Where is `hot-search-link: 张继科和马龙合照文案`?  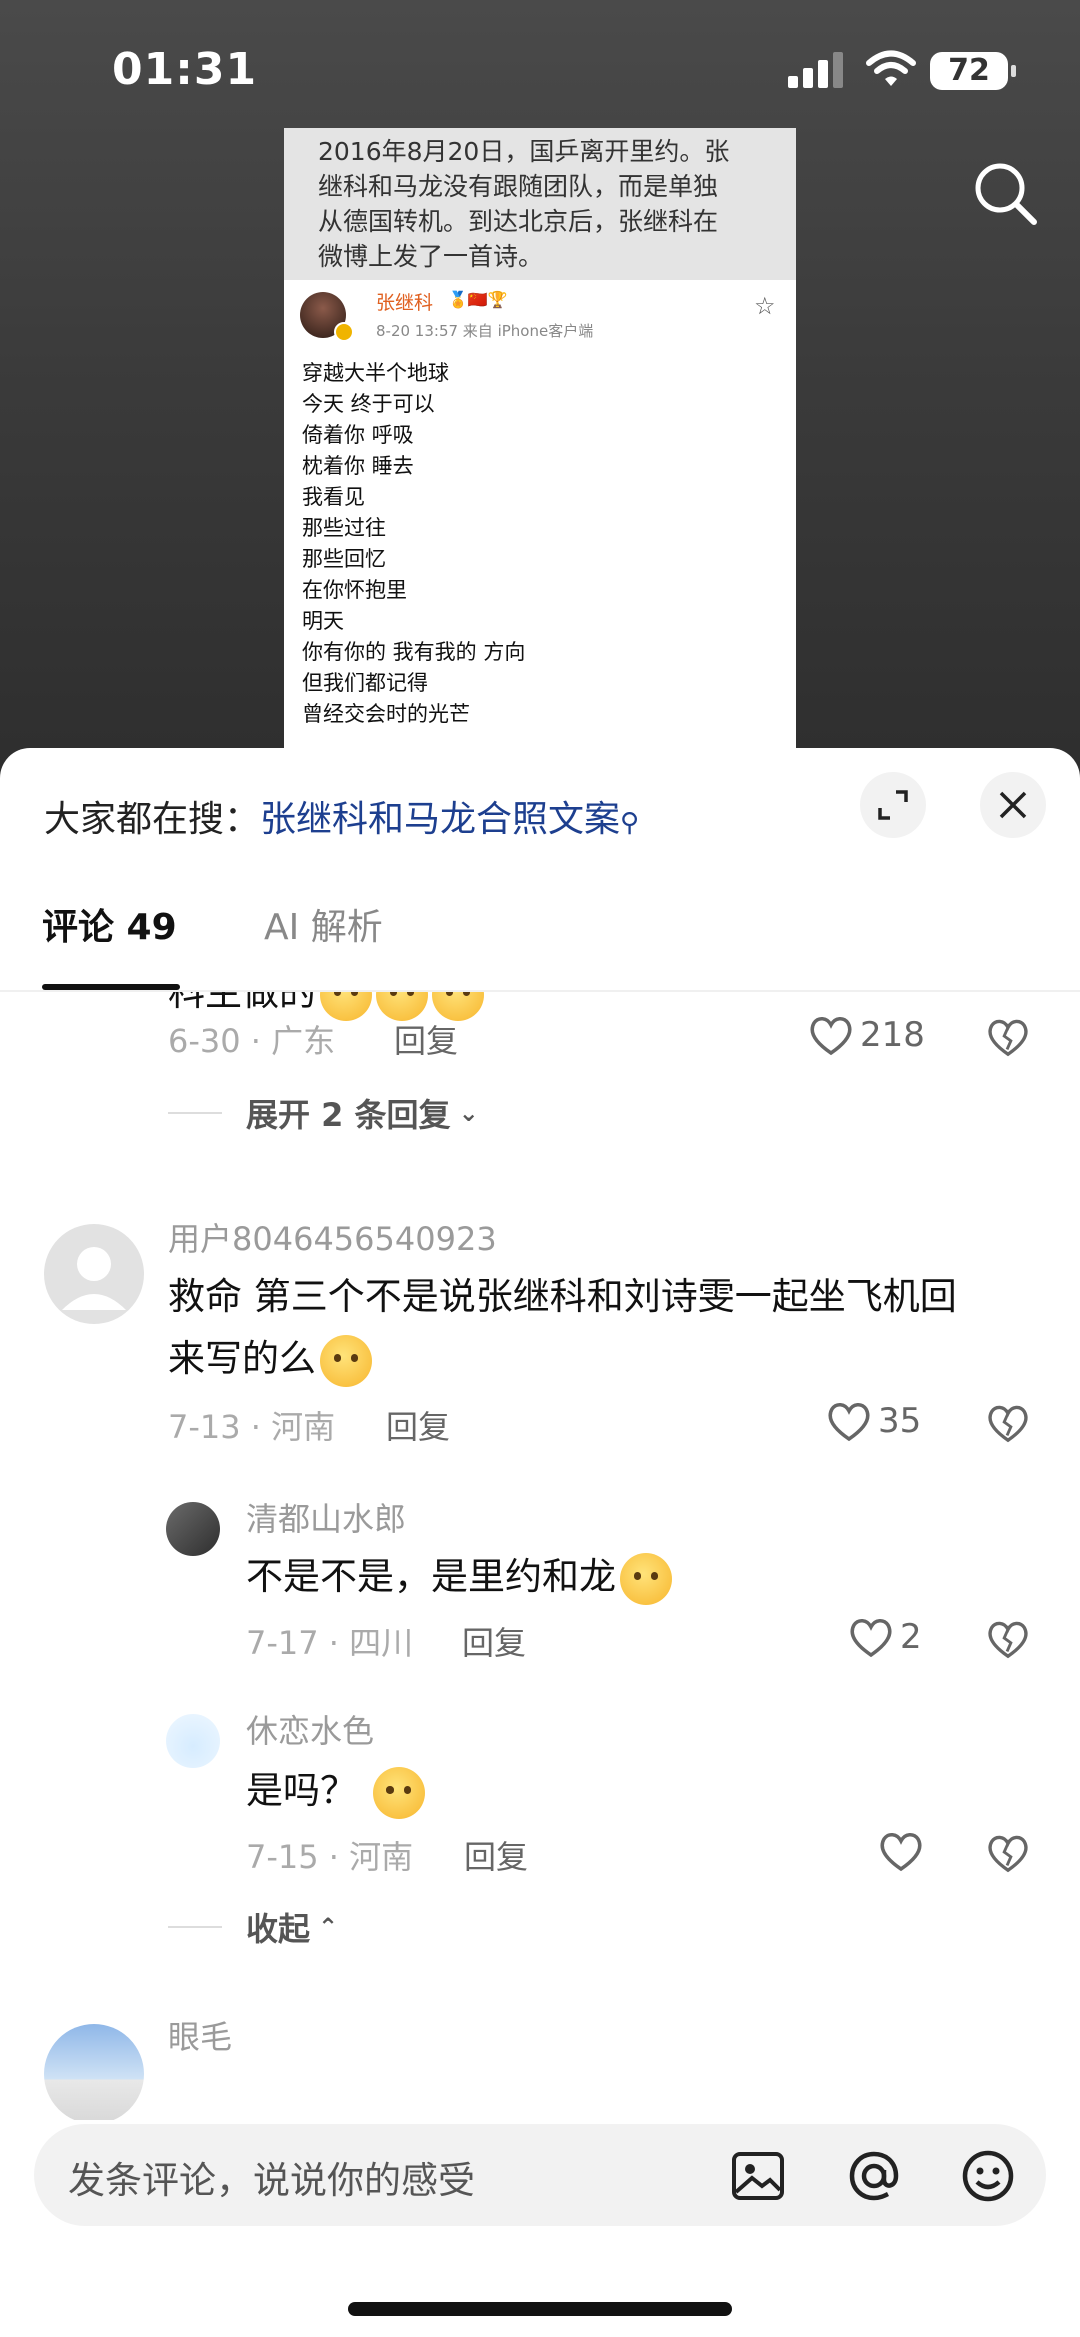 hot-search-link: 张继科和马龙合照文案 is located at coordinates (440, 819).